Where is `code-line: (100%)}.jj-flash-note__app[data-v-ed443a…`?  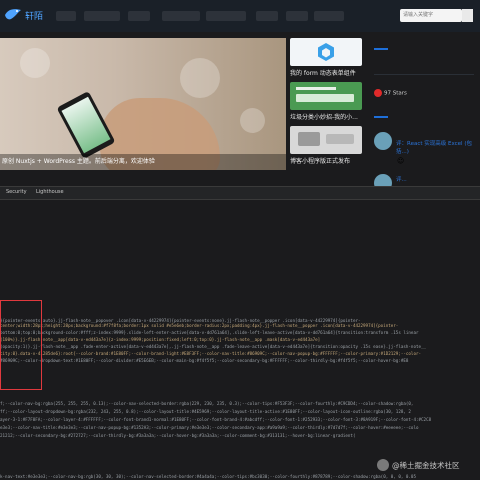
code-line: (100%)}.jj-flash-note__app[data-v-ed443a… is located at coordinates (160, 339).